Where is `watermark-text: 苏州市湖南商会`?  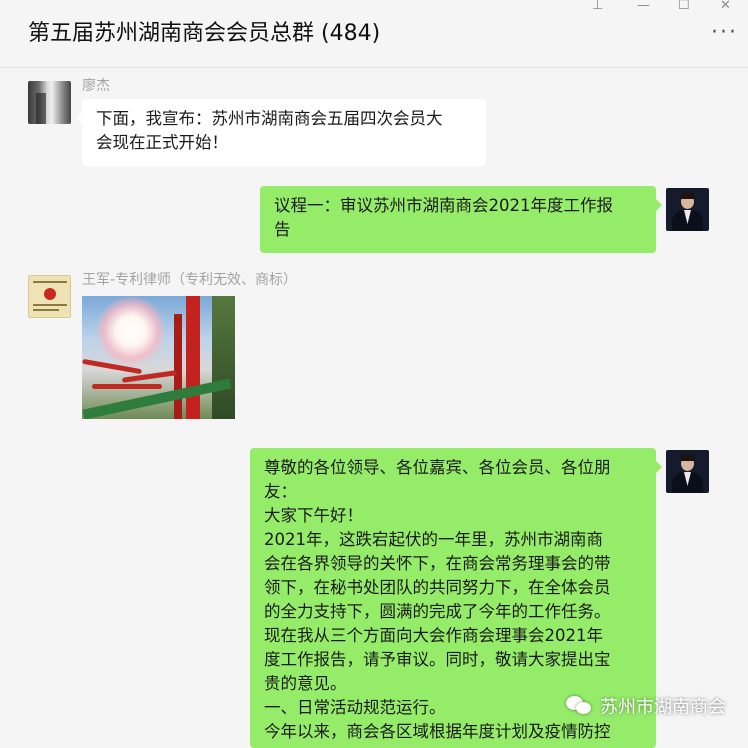
watermark-text: 苏州市湖南商会 is located at coordinates (663, 707).